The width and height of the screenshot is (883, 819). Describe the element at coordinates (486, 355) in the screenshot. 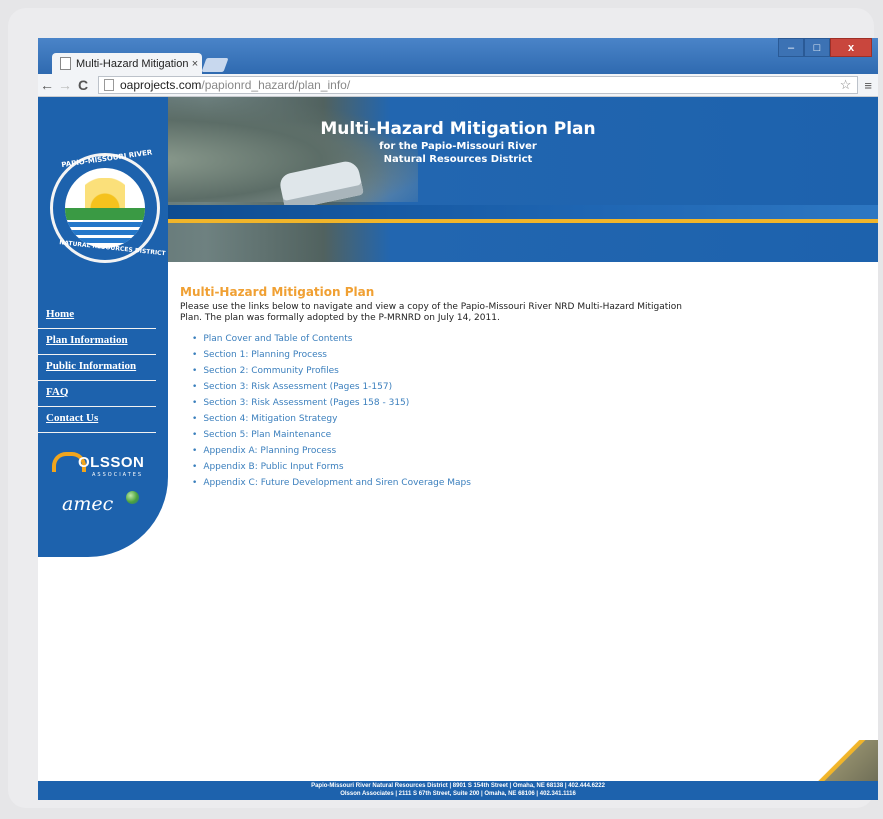

I see `list-item: • Section 1: Planning Process` at that location.